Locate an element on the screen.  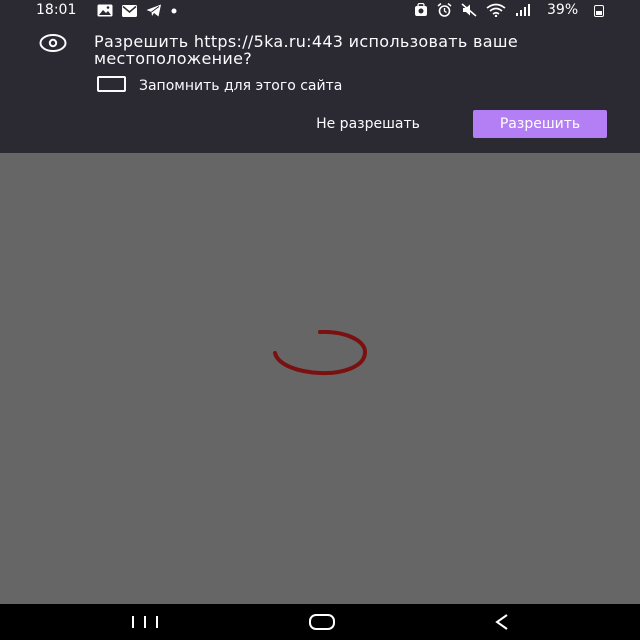
loading-spinner is located at coordinates (320, 353).